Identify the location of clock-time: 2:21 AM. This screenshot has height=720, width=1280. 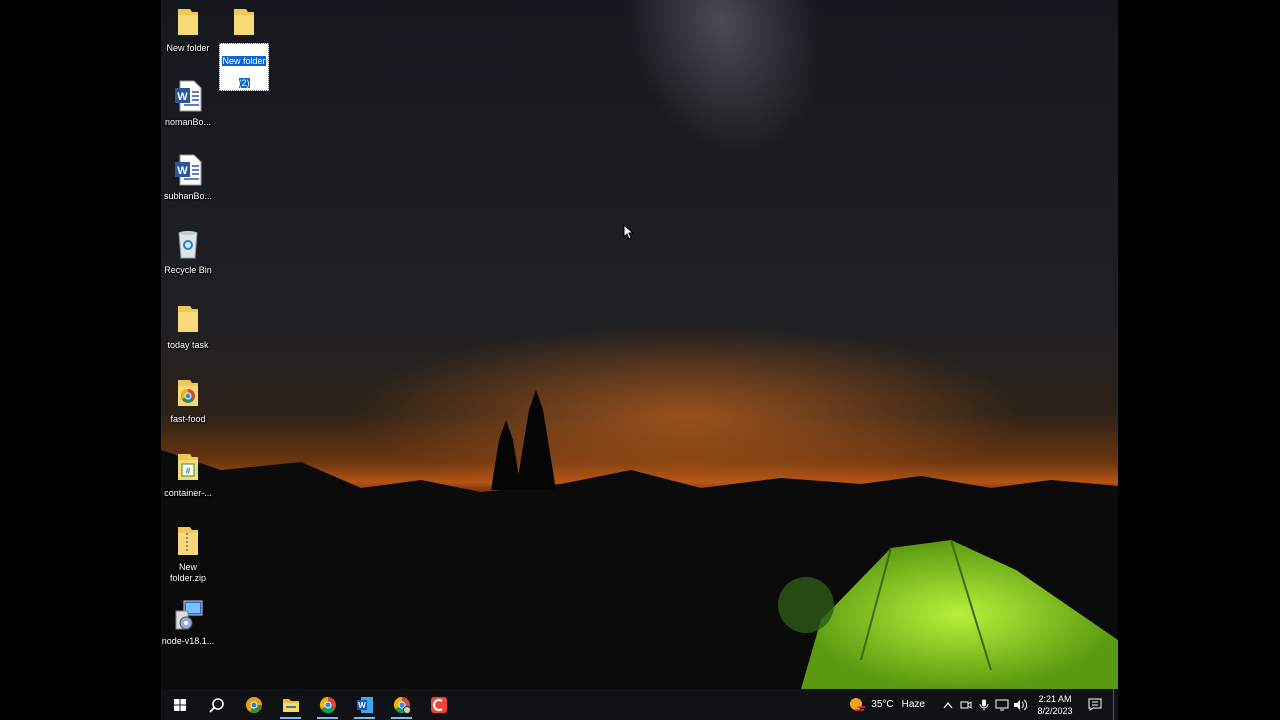
(1055, 698).